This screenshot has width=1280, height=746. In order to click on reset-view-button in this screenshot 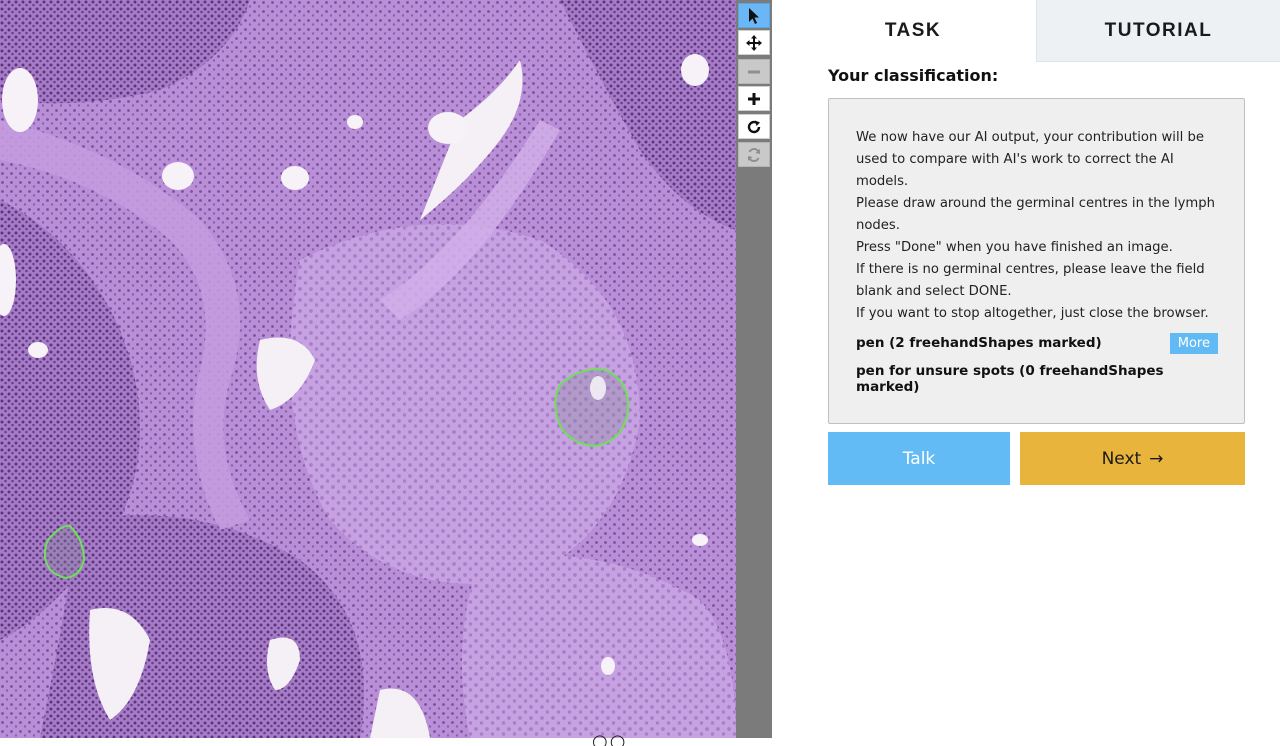, I will do `click(754, 154)`.